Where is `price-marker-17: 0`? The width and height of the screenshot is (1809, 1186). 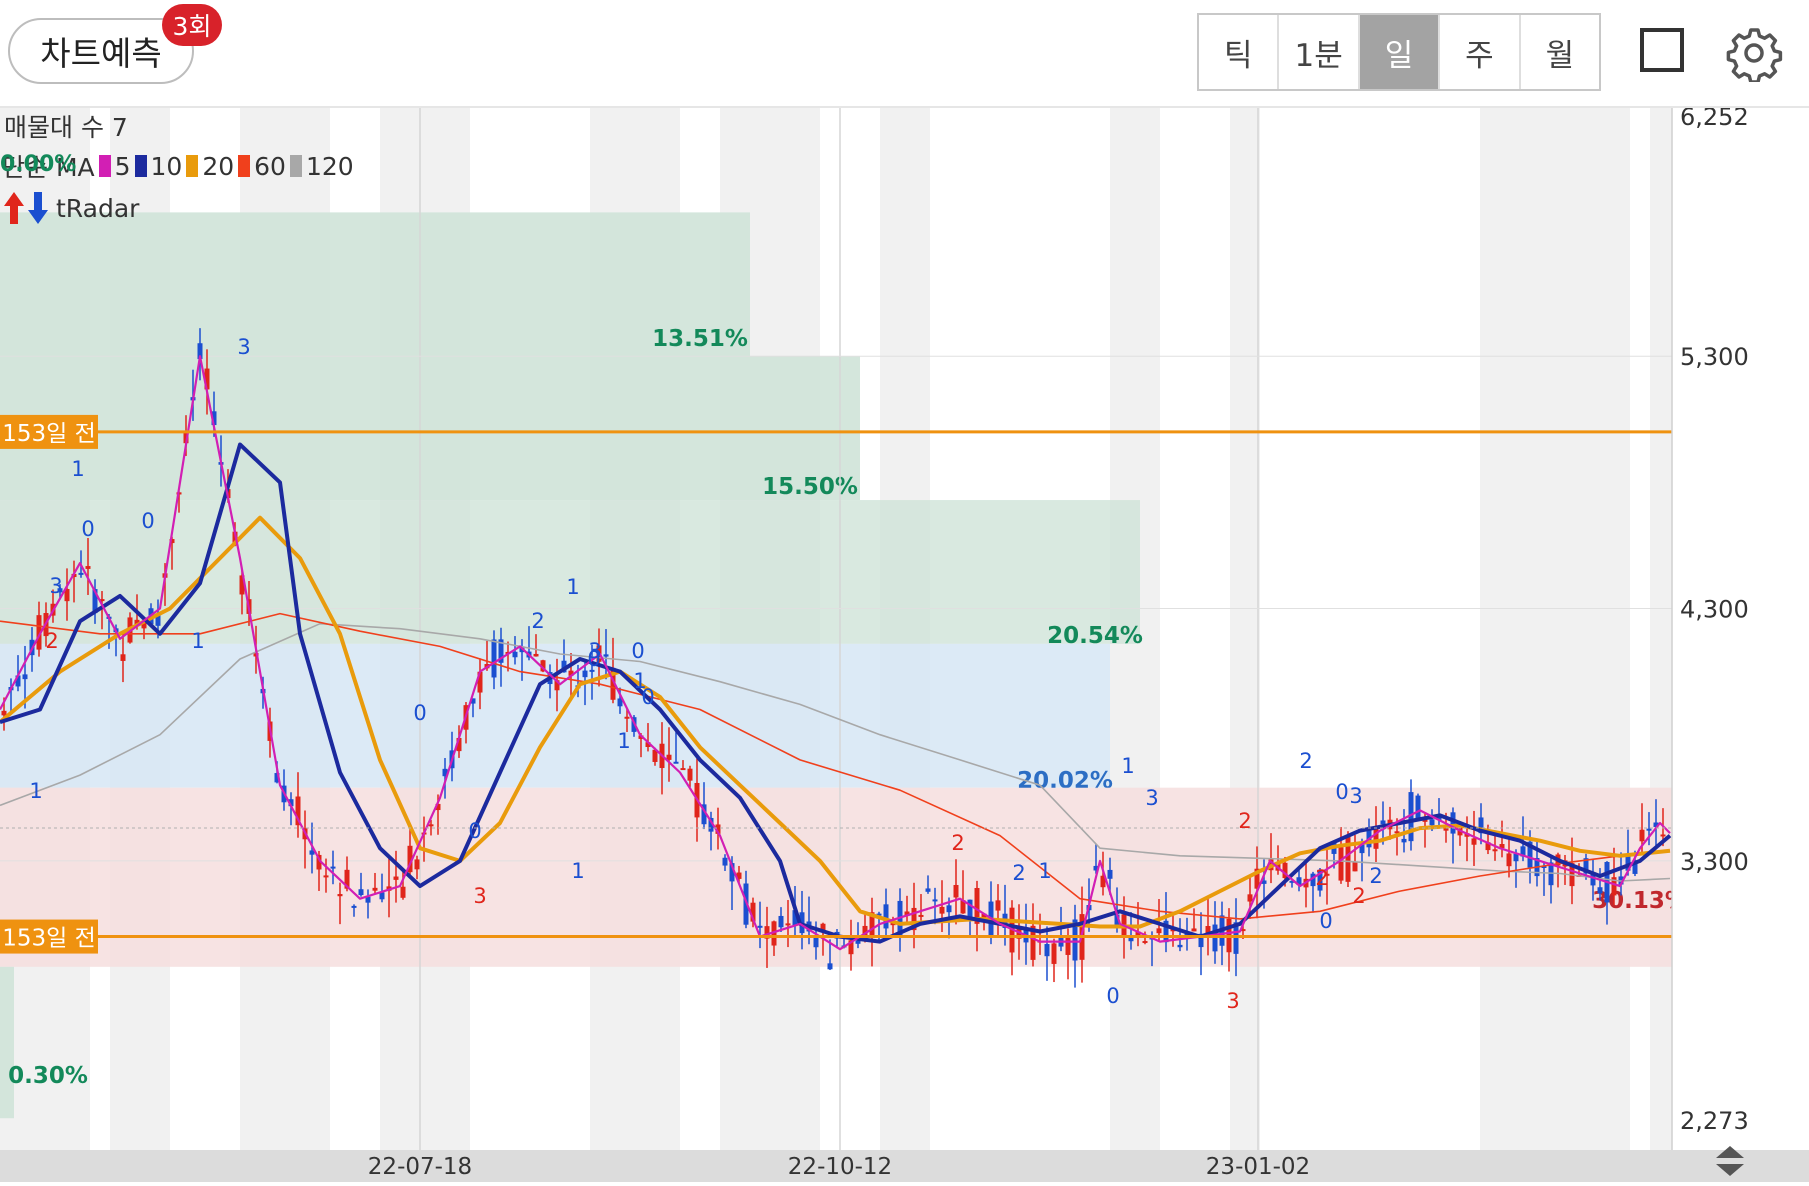
price-marker-17: 0 is located at coordinates (637, 651).